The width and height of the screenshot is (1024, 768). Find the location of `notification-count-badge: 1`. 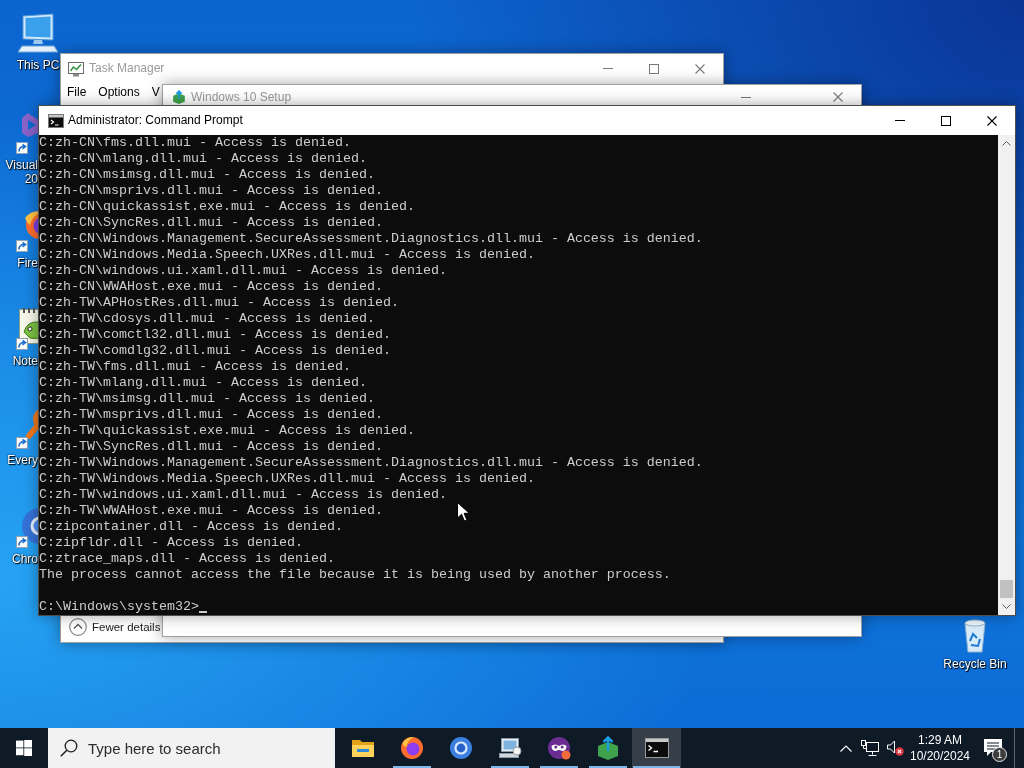

notification-count-badge: 1 is located at coordinates (999, 754).